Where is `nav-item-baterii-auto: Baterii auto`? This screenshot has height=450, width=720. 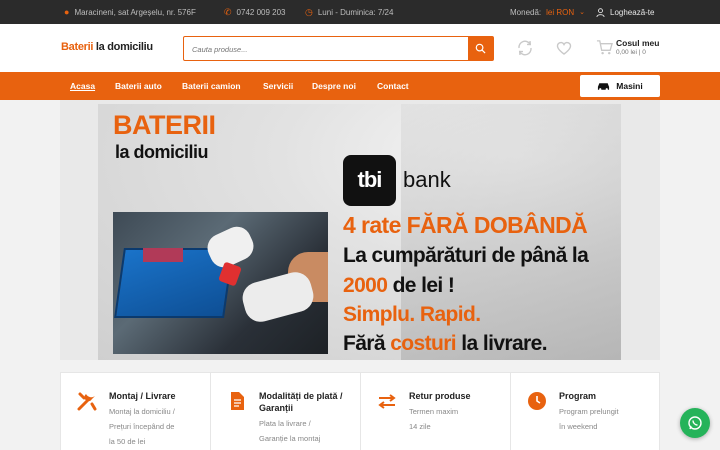 nav-item-baterii-auto: Baterii auto is located at coordinates (138, 86).